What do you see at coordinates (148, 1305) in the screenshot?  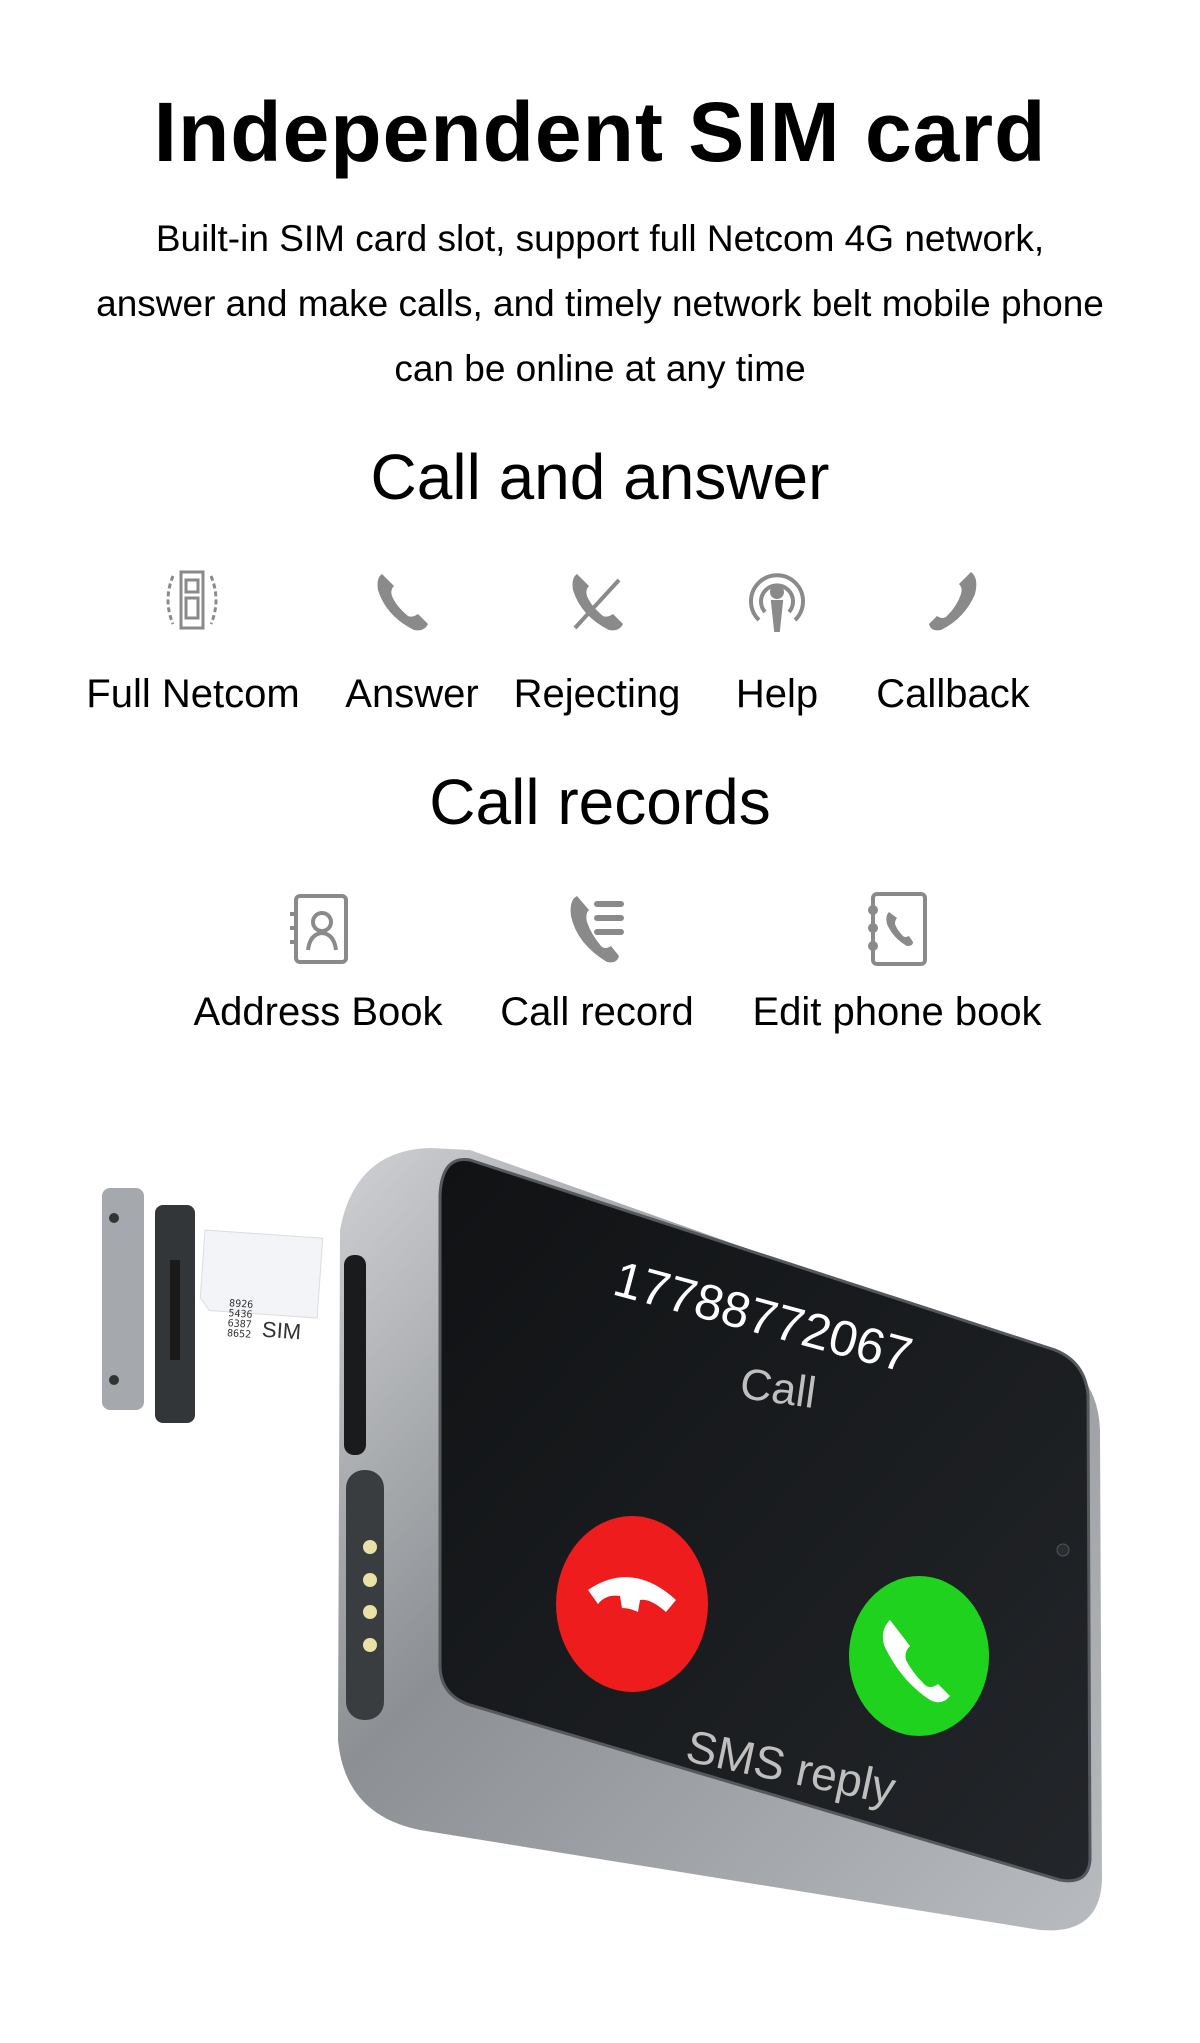 I see `sim-tray` at bounding box center [148, 1305].